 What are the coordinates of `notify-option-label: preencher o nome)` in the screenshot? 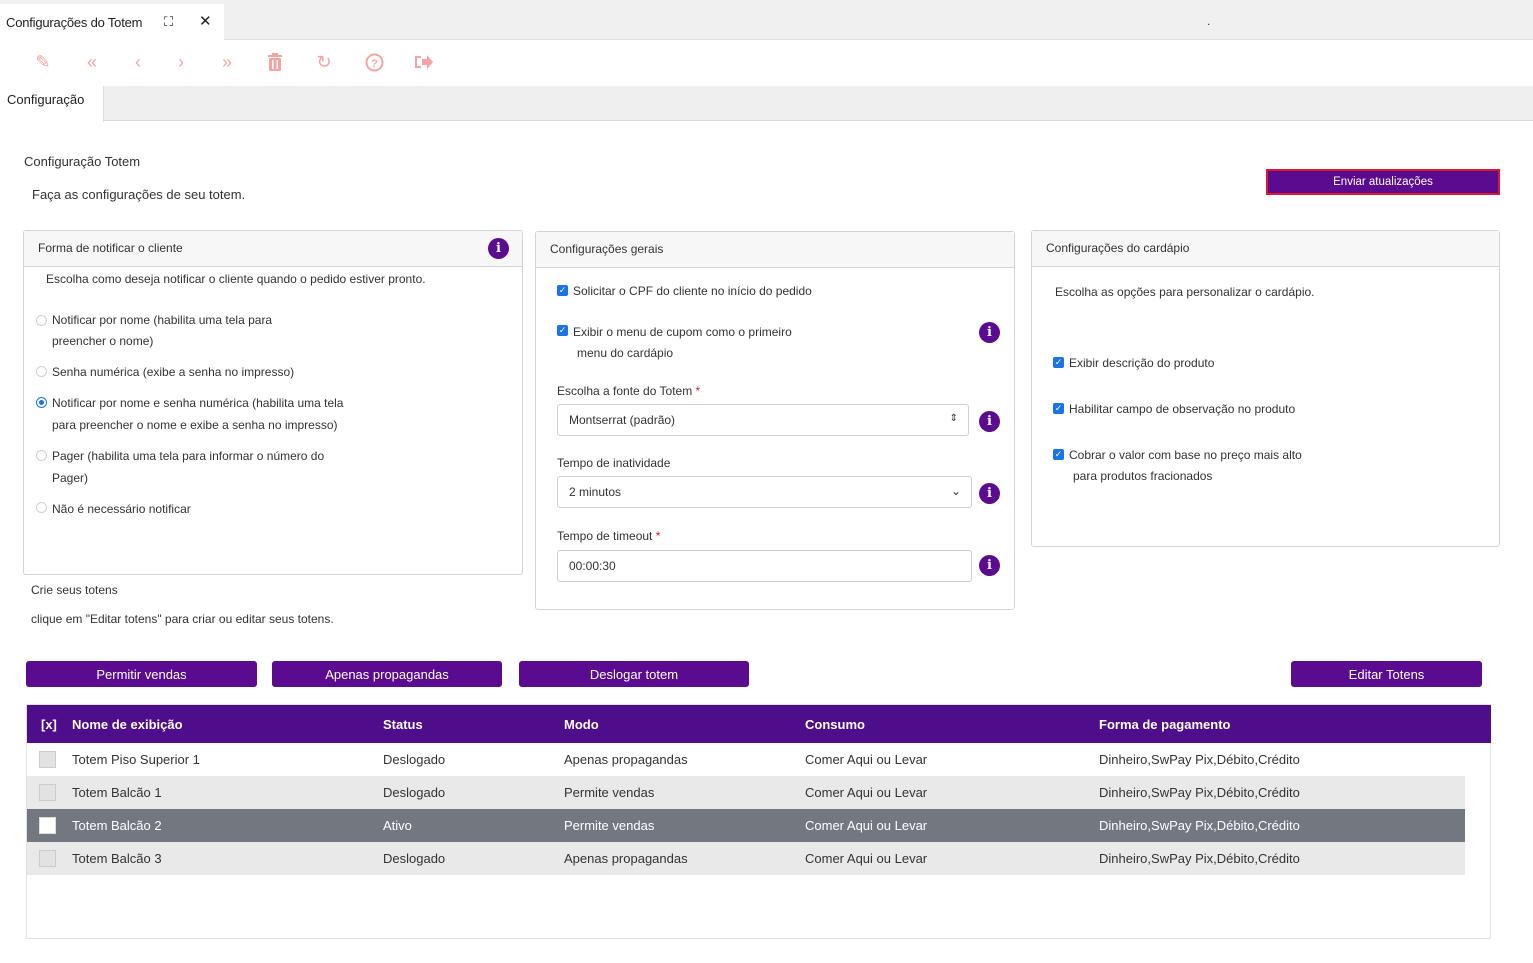 It's located at (103, 341).